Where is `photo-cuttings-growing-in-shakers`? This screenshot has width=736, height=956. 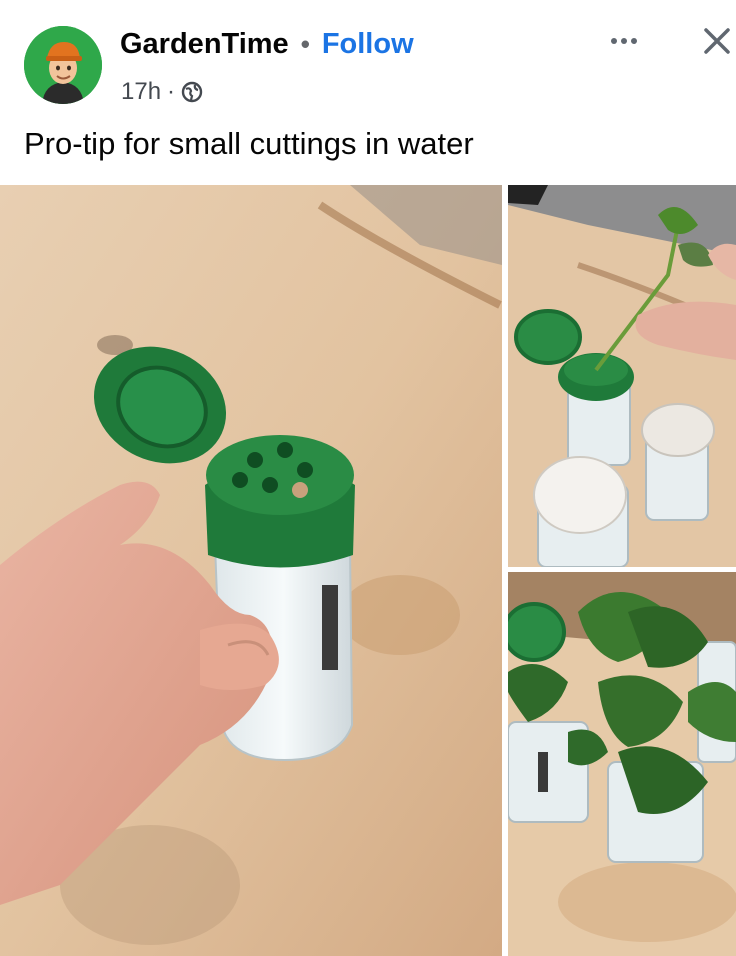 photo-cuttings-growing-in-shakers is located at coordinates (622, 764).